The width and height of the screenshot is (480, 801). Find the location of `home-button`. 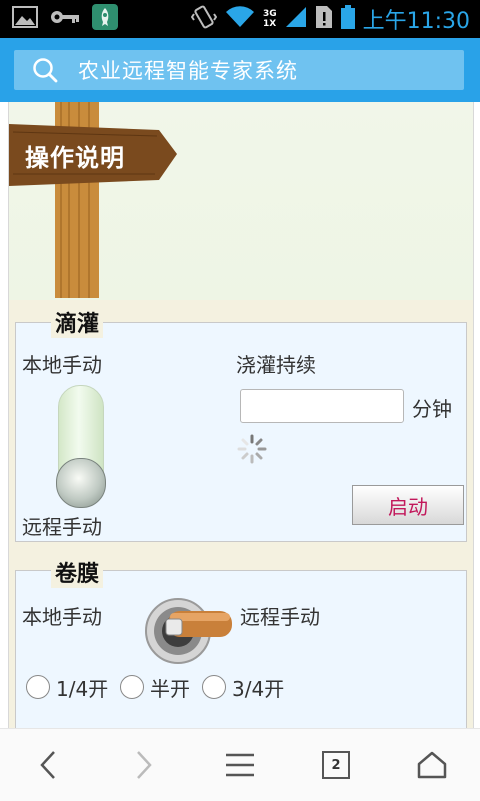

home-button is located at coordinates (432, 765).